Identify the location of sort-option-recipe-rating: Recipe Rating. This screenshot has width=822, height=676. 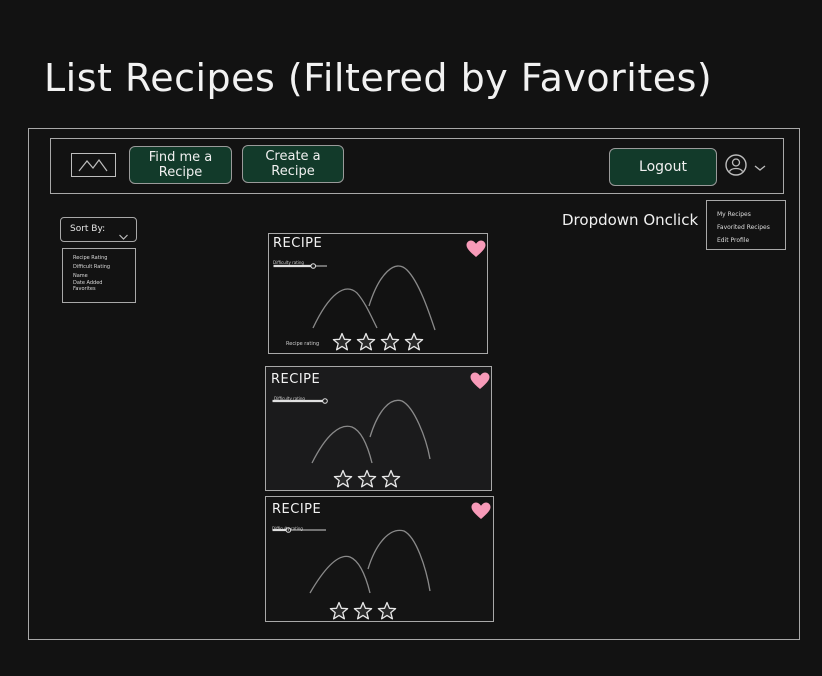
(104, 258).